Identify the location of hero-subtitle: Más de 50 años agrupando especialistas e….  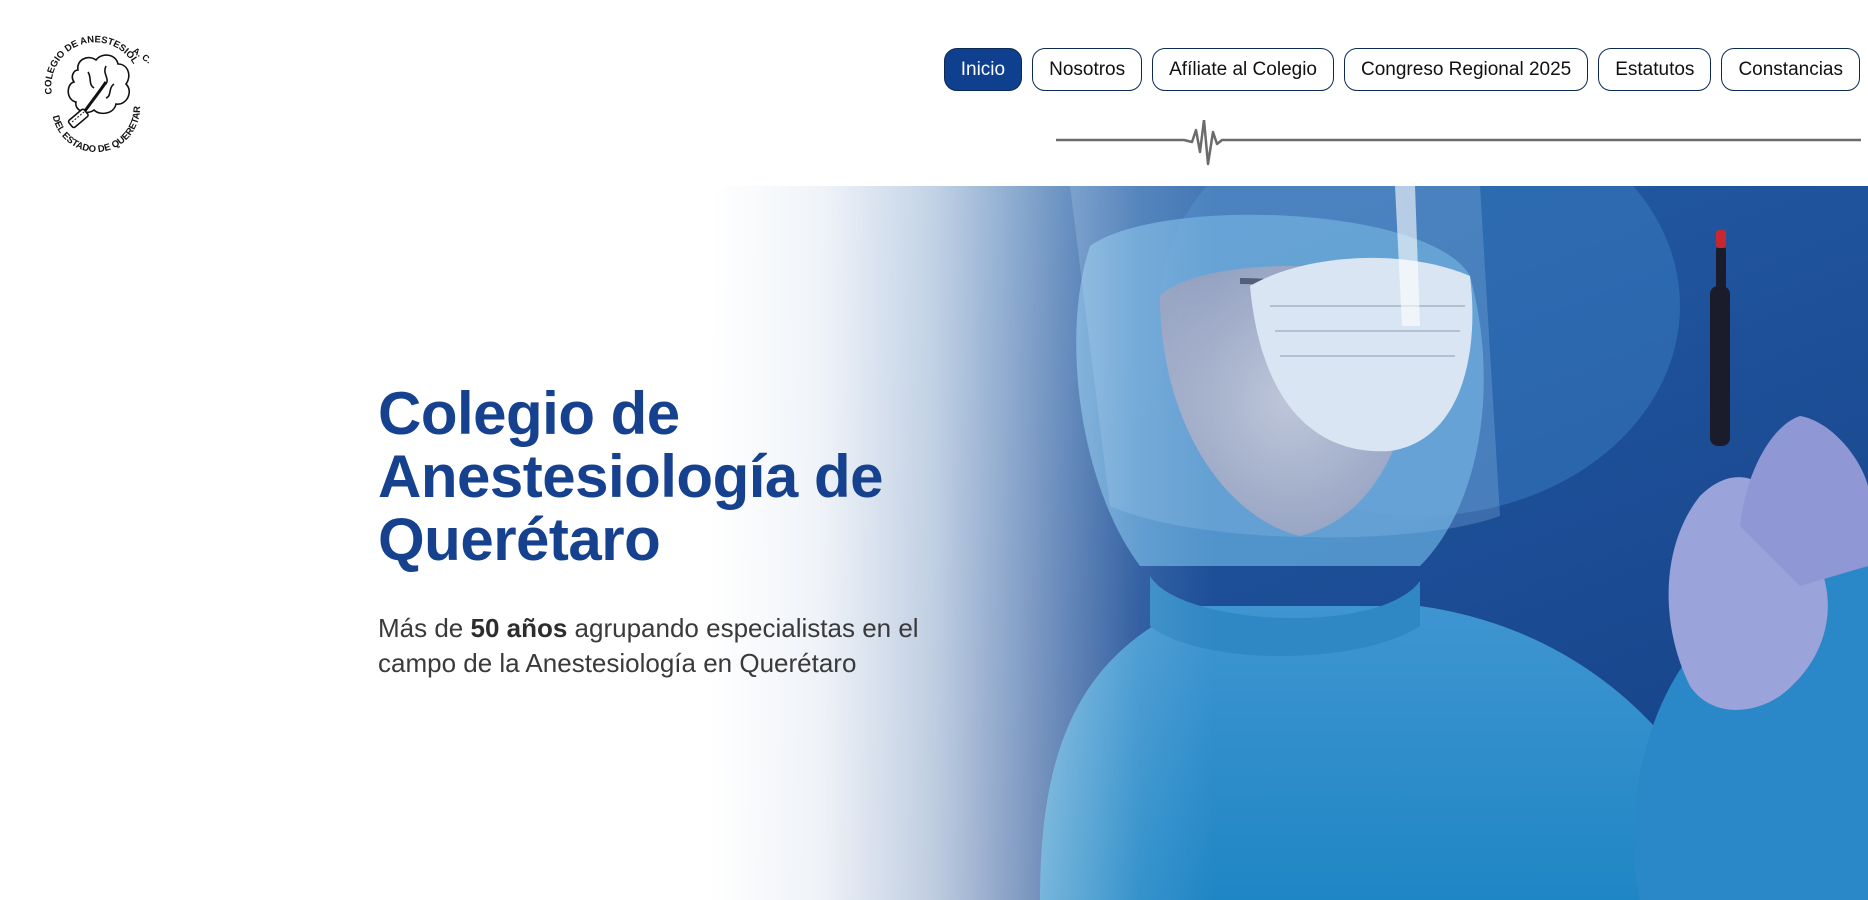
(658, 646).